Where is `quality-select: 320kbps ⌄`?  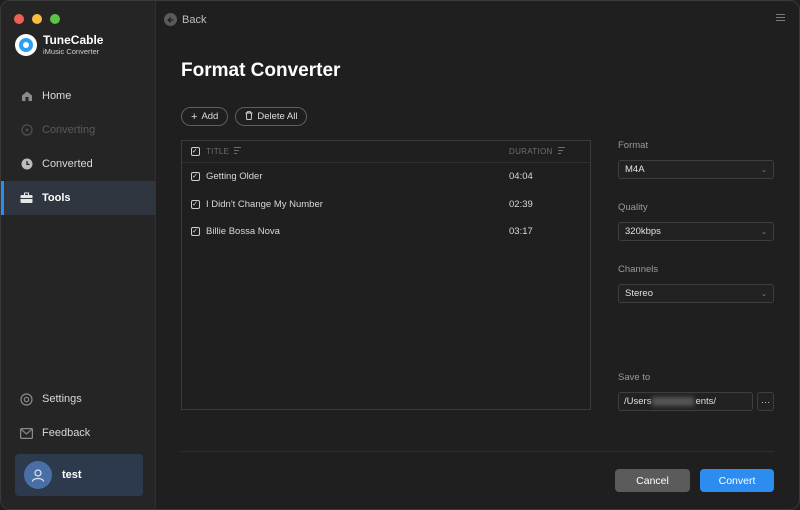
quality-select: 320kbps ⌄ is located at coordinates (696, 231).